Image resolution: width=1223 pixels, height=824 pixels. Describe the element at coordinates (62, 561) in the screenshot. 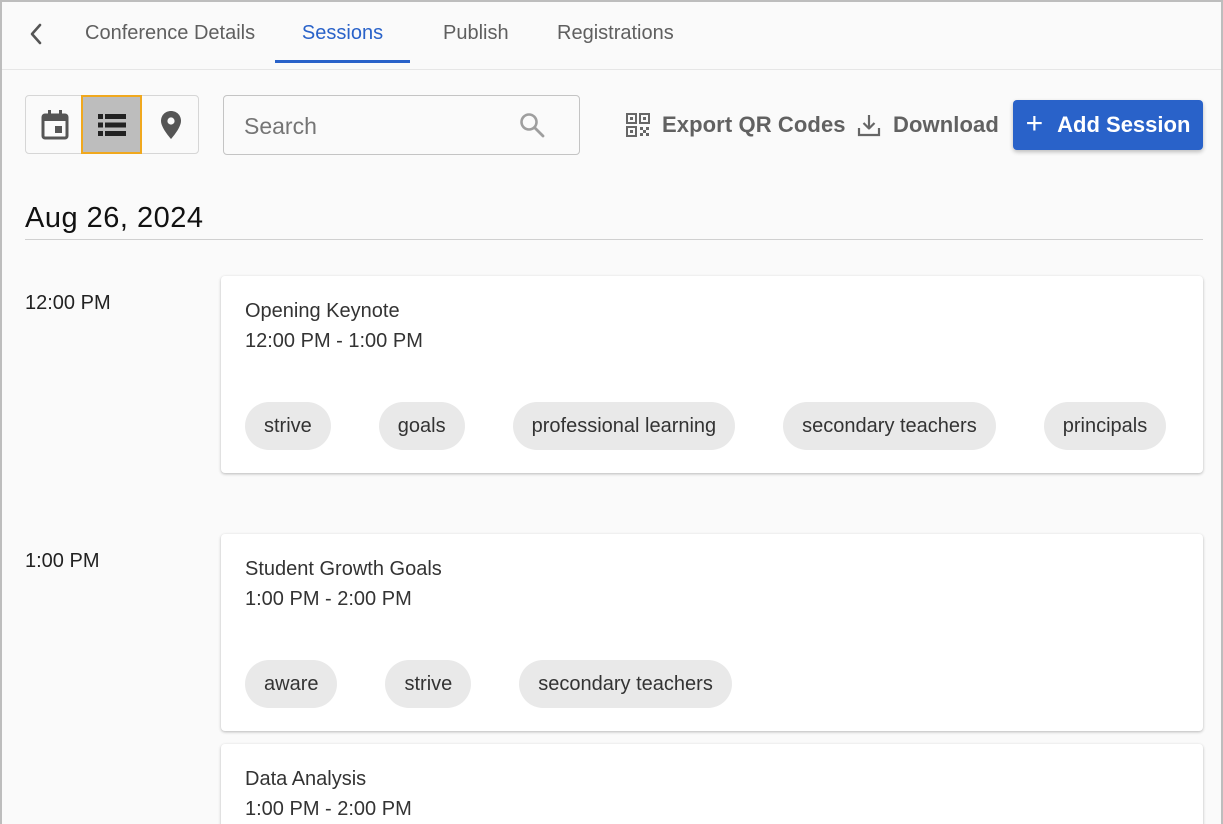

I see `time-slot-label: 1:00 PM` at that location.